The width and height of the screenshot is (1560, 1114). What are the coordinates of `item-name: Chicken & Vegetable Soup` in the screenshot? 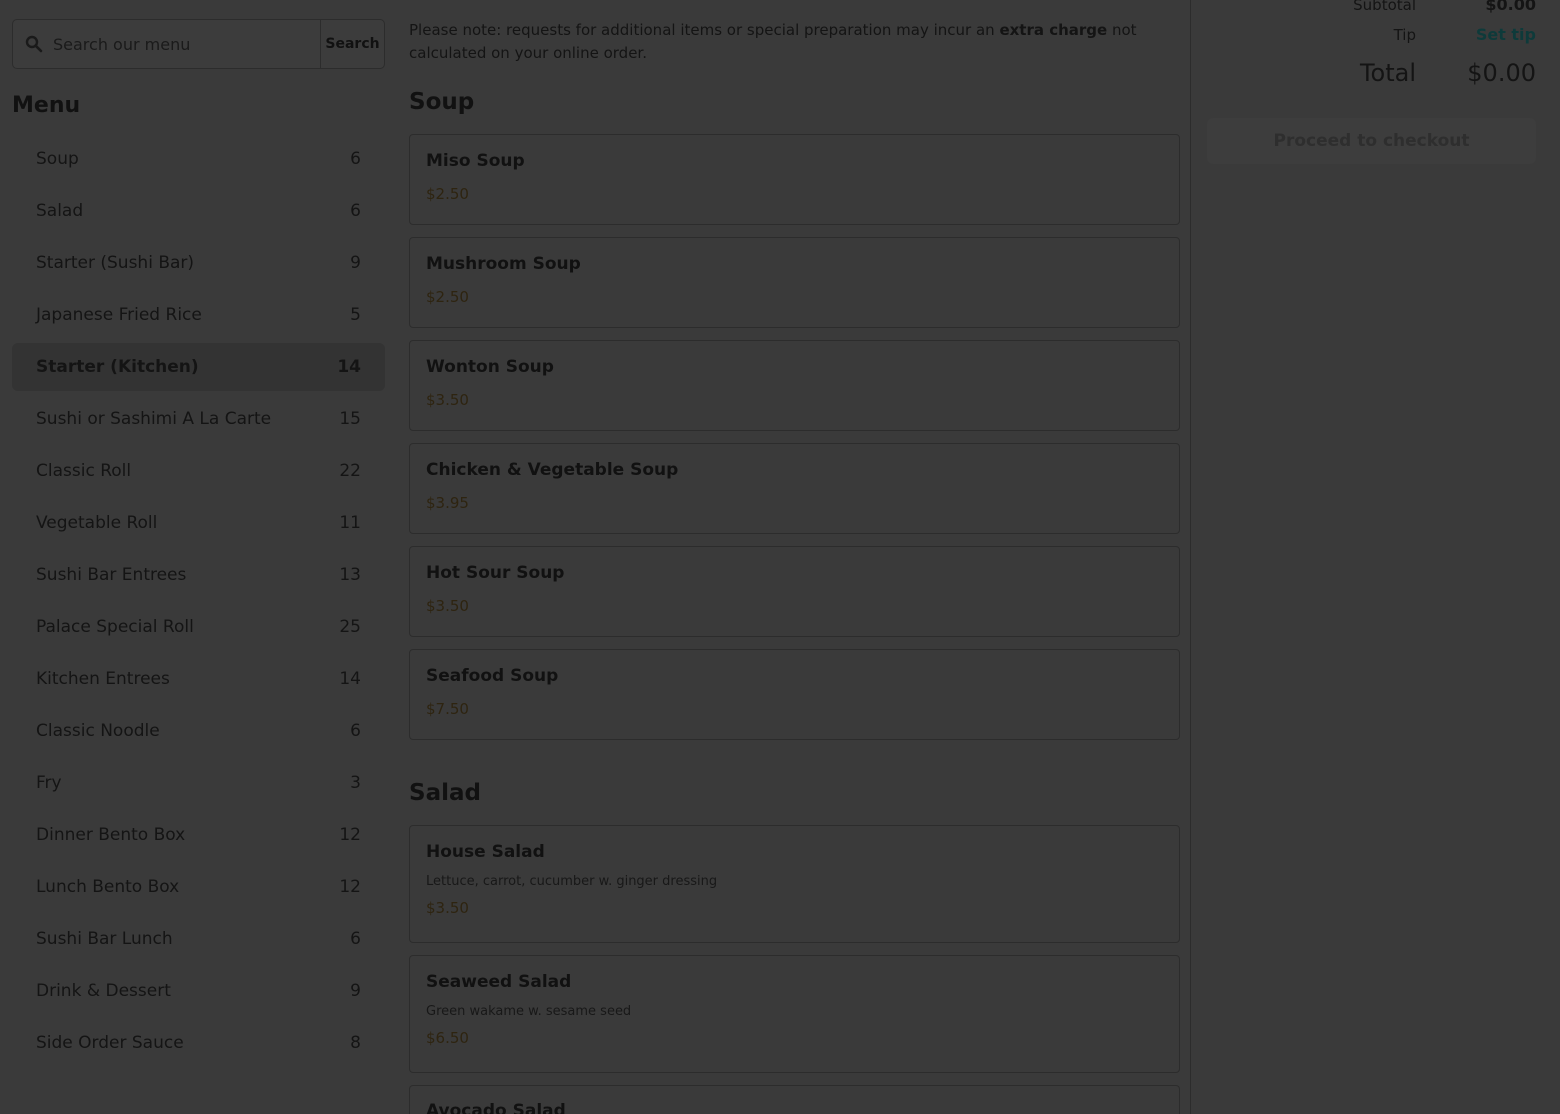 It's located at (552, 470).